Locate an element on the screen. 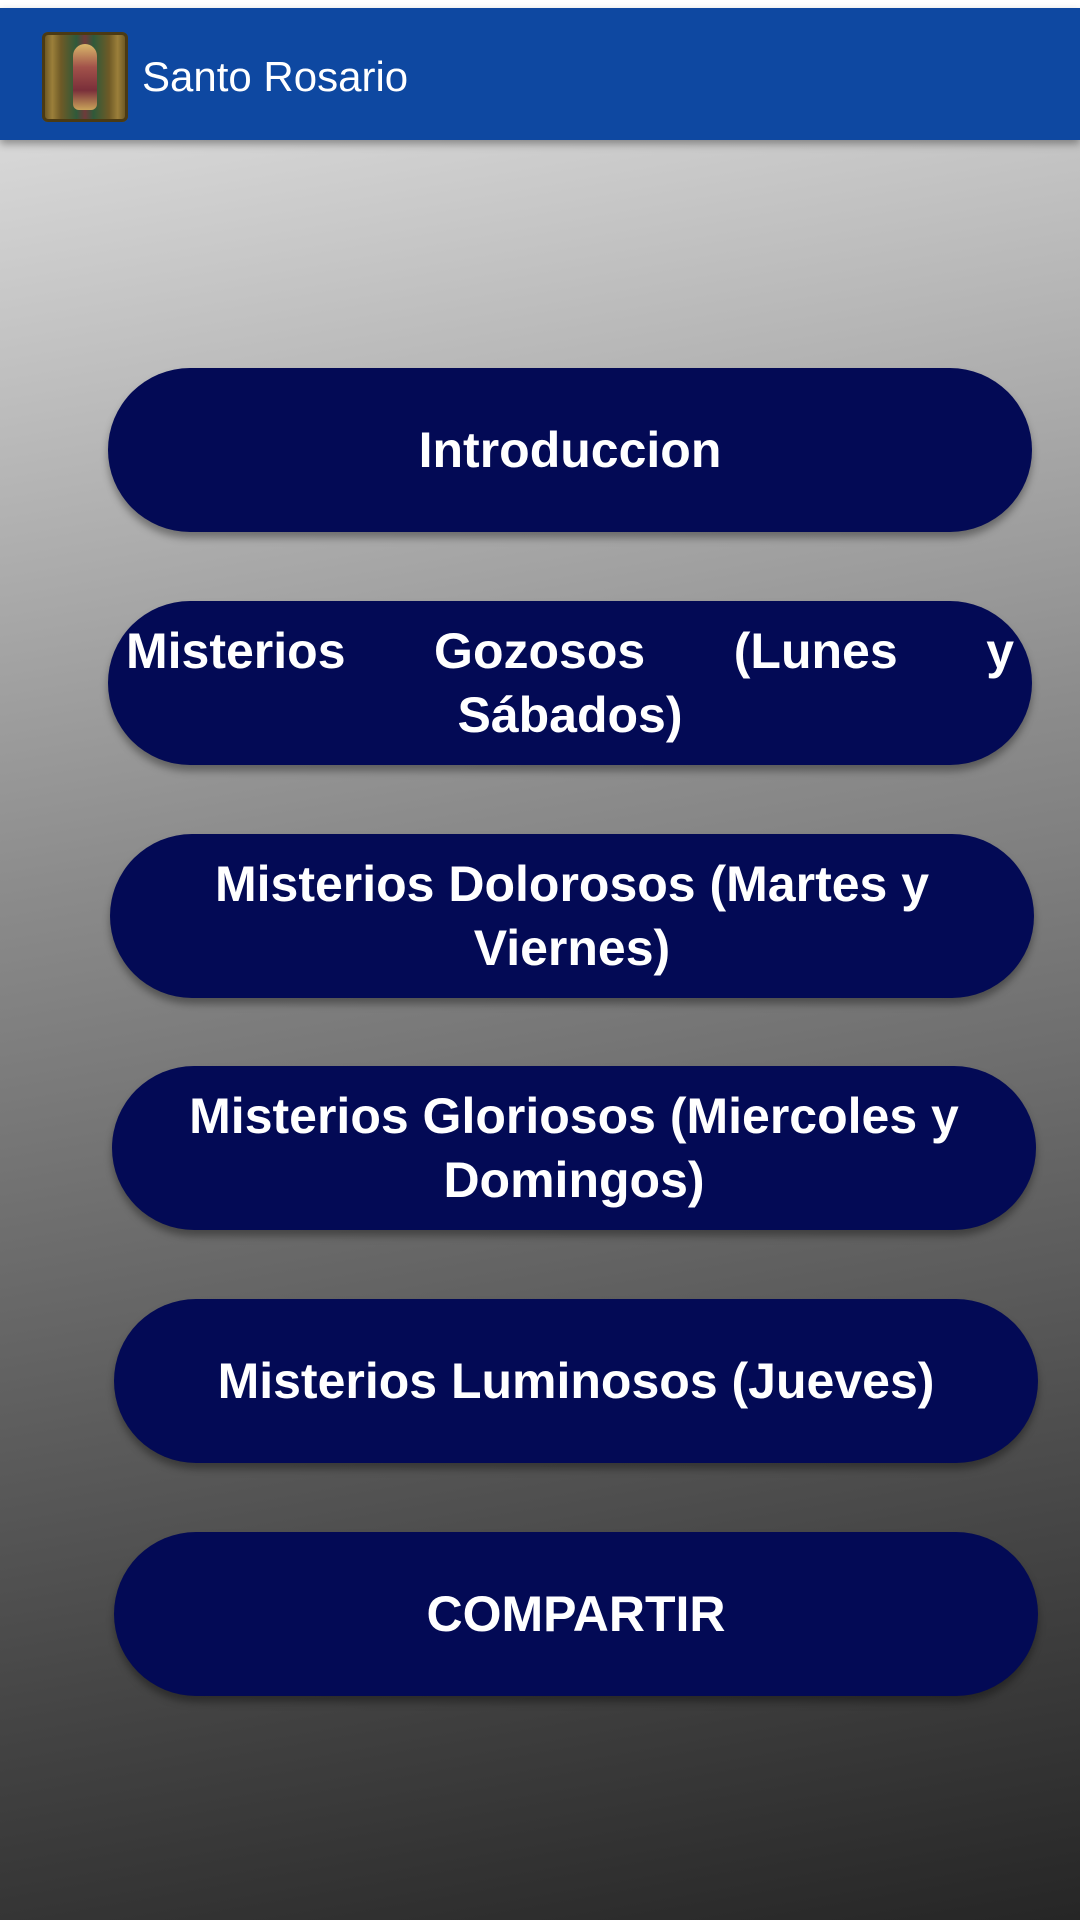 This screenshot has width=1080, height=1920. button-label: Introduccion is located at coordinates (570, 450).